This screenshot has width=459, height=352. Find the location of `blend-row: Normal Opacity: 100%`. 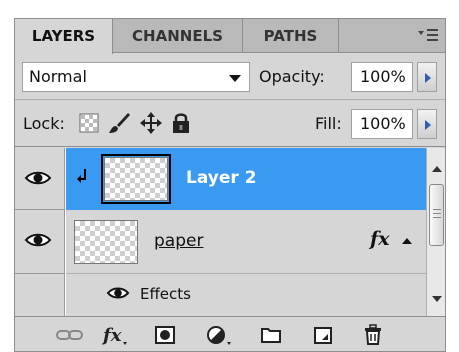

blend-row: Normal Opacity: 100% is located at coordinates (230, 77).